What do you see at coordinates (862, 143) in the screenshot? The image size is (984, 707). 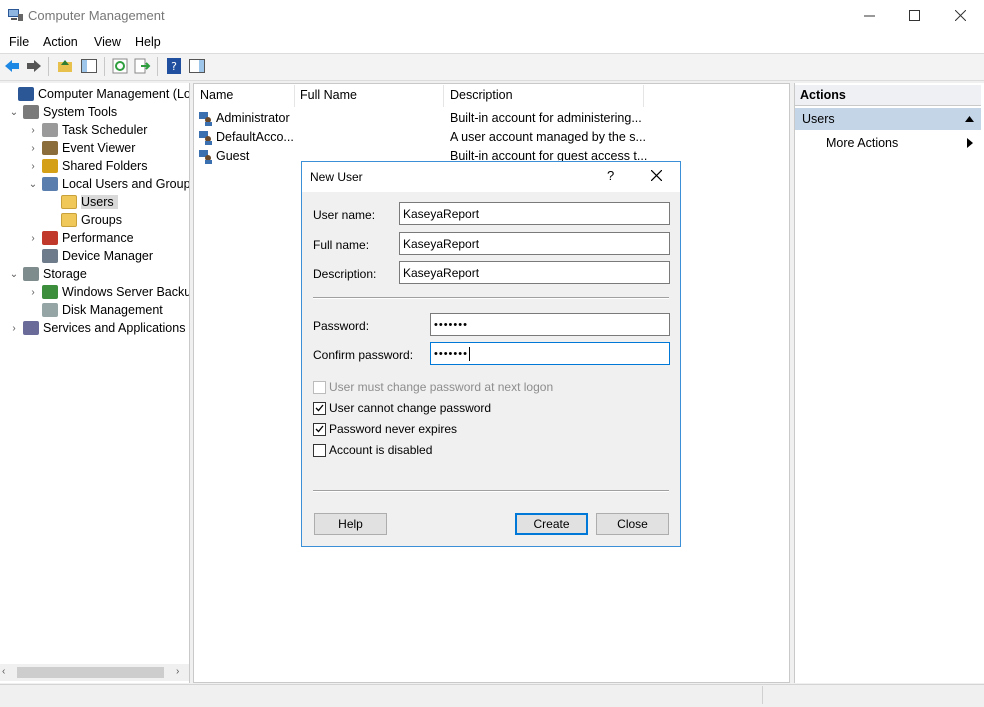 I see `more-actions-item: More Actions` at bounding box center [862, 143].